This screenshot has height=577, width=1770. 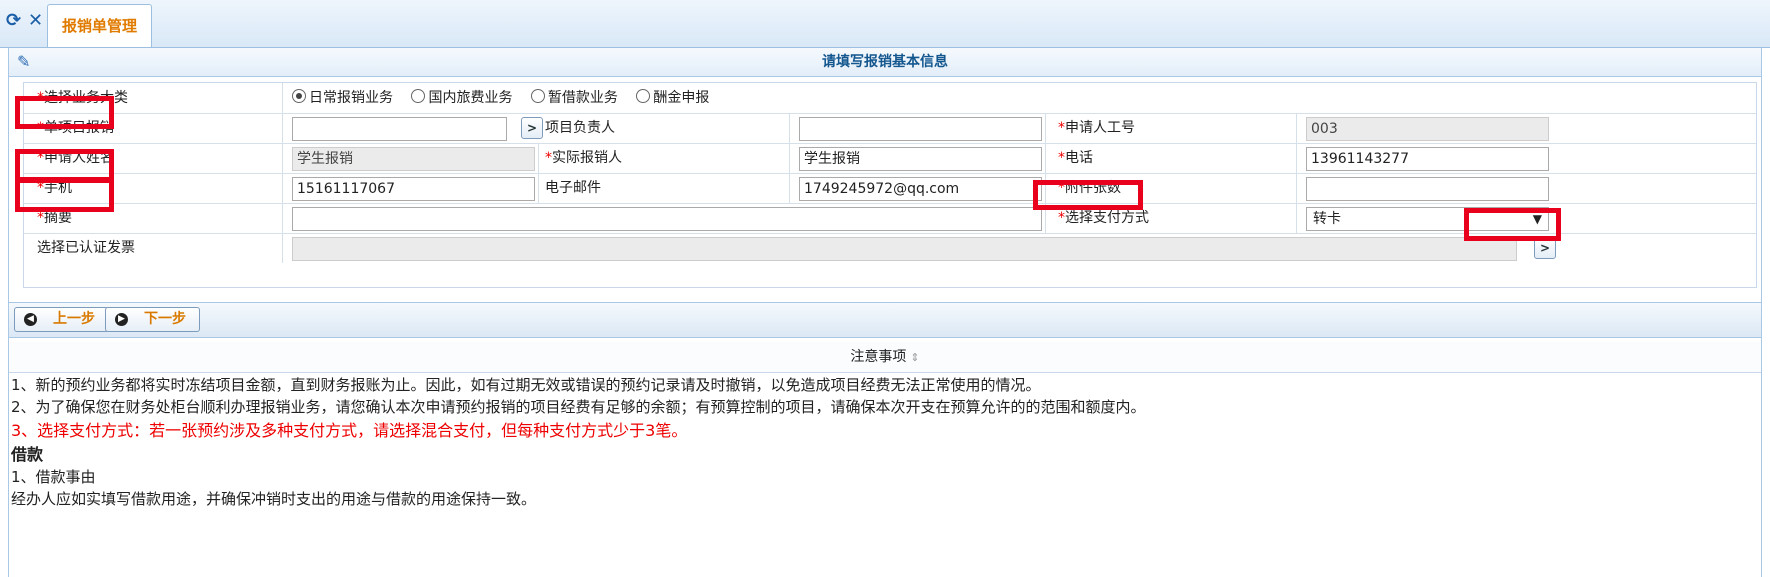 I want to click on notice-heading: 借款, so click(x=27, y=454).